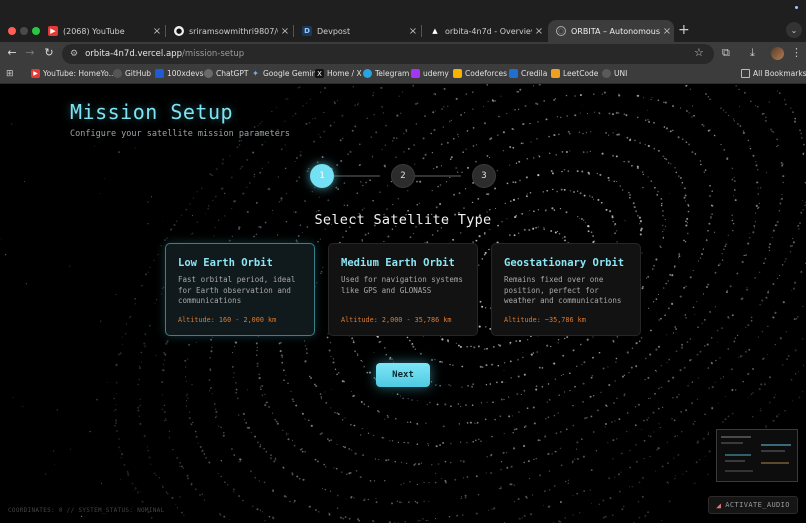  I want to click on globe-icon: ◌, so click(561, 31).